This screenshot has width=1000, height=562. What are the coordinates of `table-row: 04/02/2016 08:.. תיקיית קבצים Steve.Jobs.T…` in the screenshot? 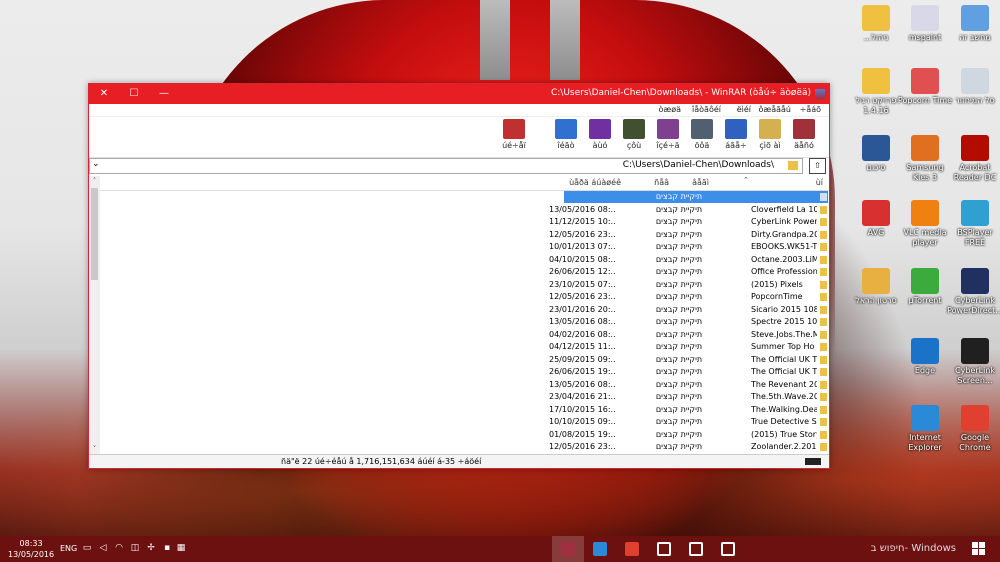 It's located at (464, 335).